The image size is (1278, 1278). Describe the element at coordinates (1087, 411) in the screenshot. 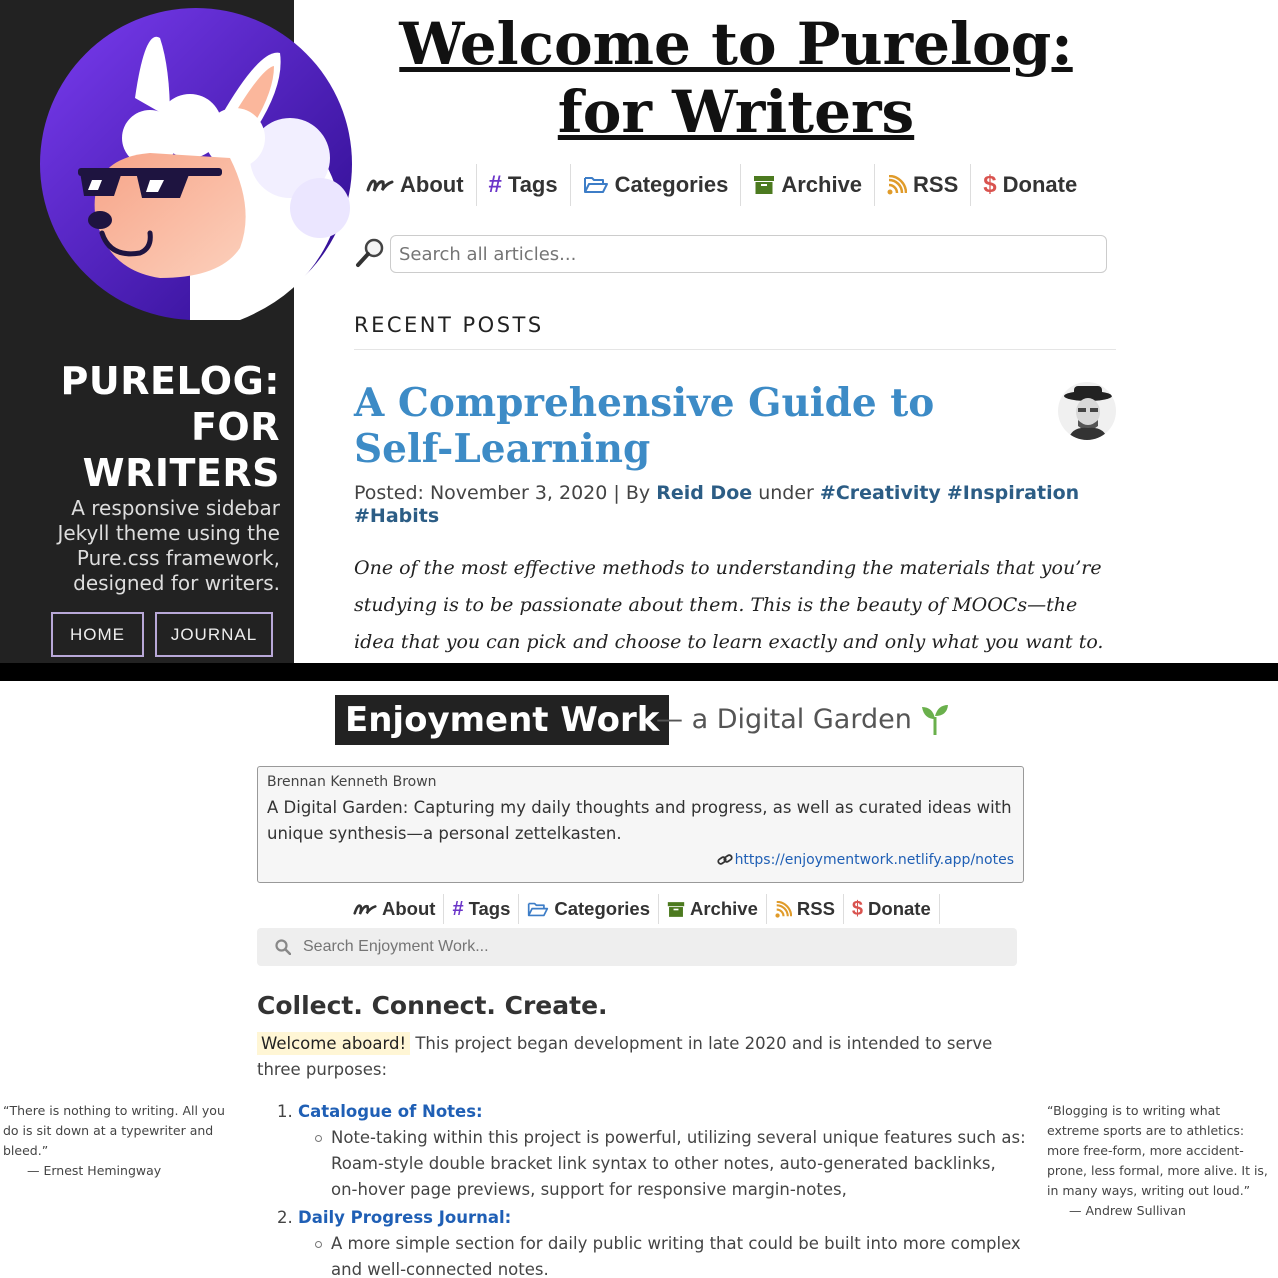

I see `author-avatar` at that location.